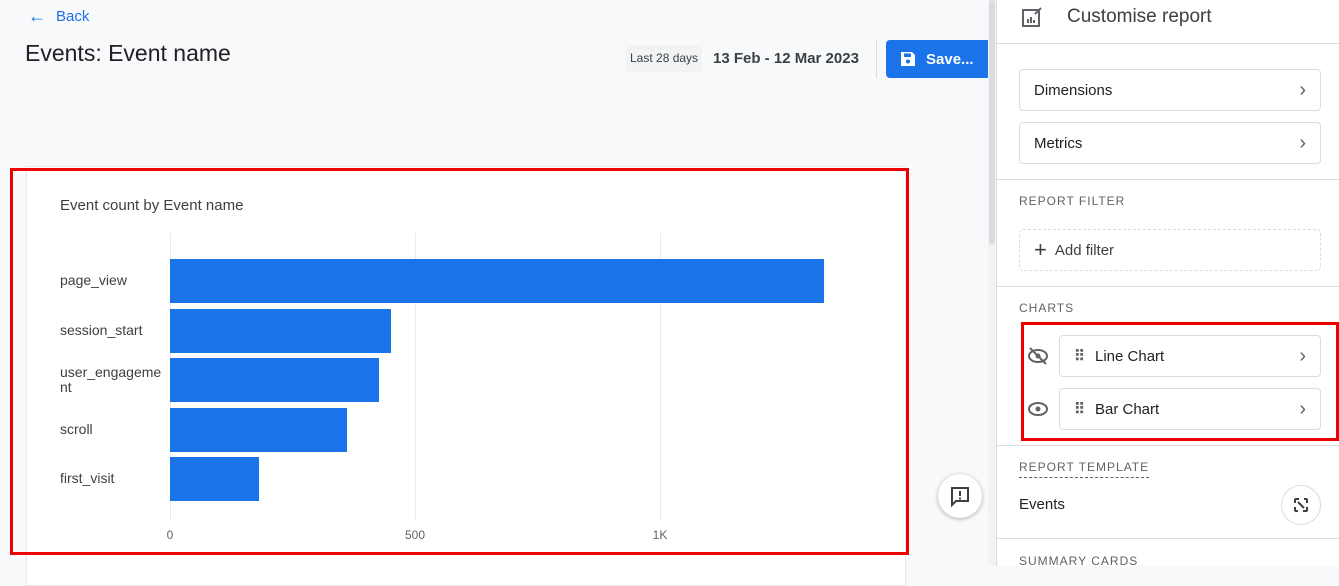 Image resolution: width=1339 pixels, height=586 pixels. Describe the element at coordinates (1032, 17) in the screenshot. I see `customise-icon` at that location.